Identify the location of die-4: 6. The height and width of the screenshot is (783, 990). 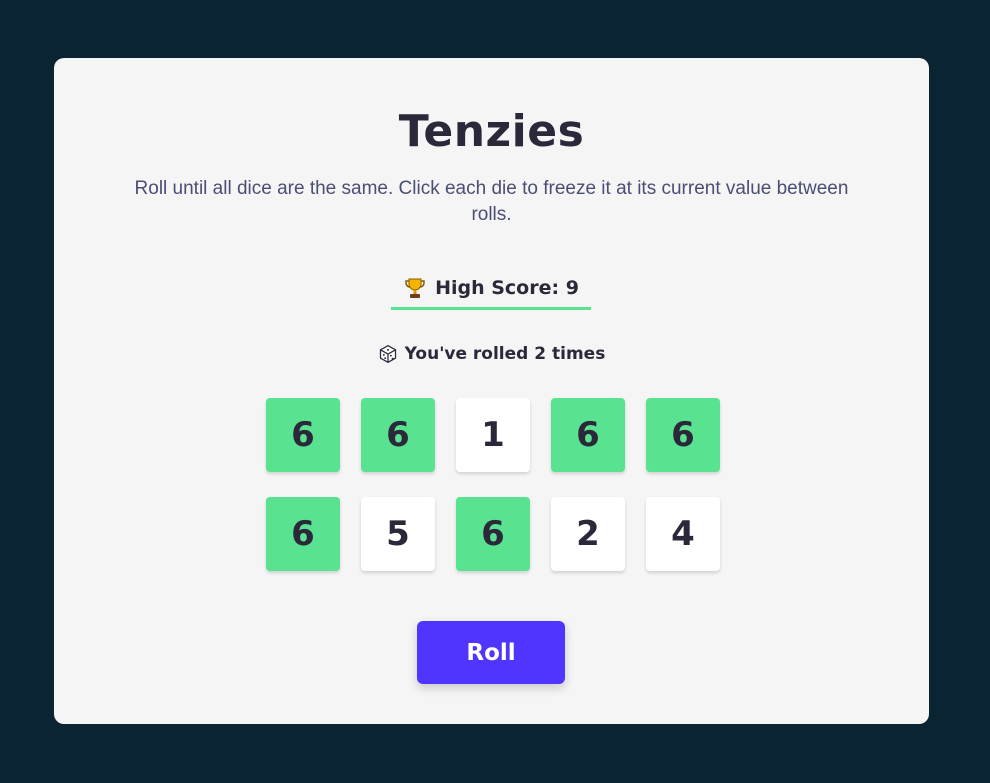
(588, 435).